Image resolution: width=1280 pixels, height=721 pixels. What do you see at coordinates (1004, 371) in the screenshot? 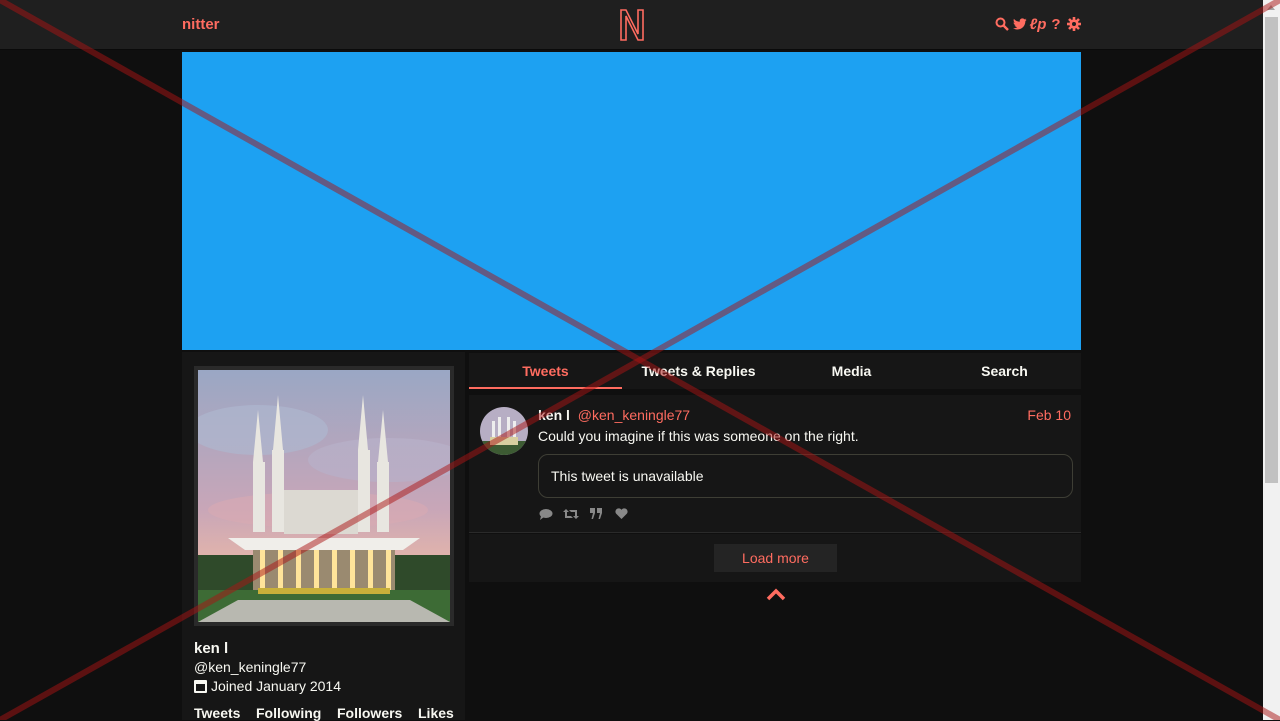
I see `tab-search: Search` at bounding box center [1004, 371].